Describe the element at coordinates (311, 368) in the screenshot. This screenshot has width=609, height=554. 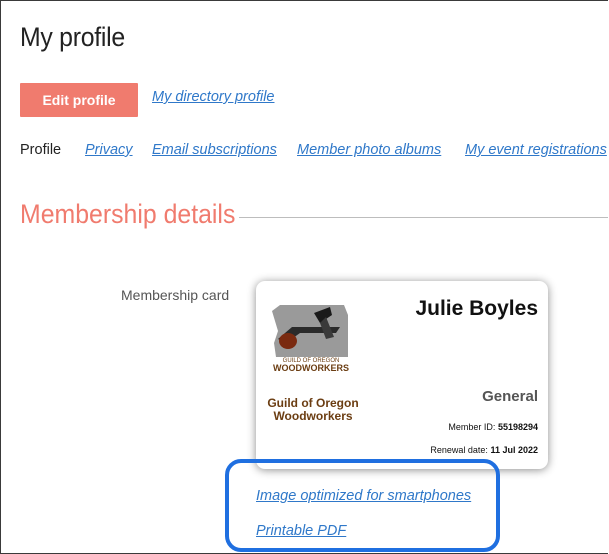
I see `logo-text-line2: WOODWORKERS` at that location.